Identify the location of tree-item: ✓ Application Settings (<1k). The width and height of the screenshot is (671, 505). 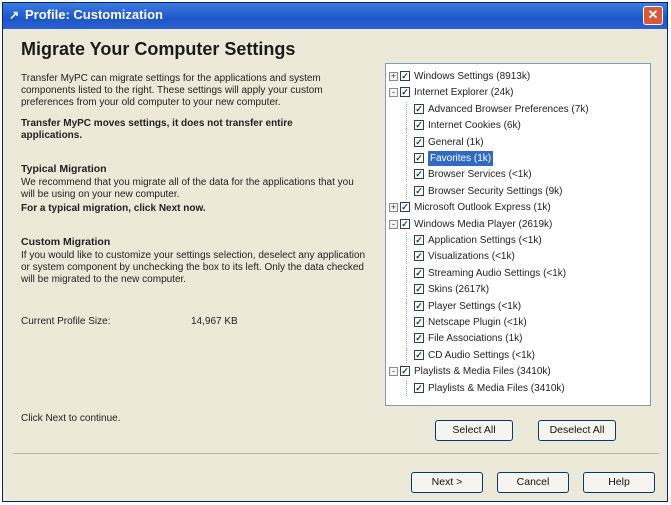
(517, 240).